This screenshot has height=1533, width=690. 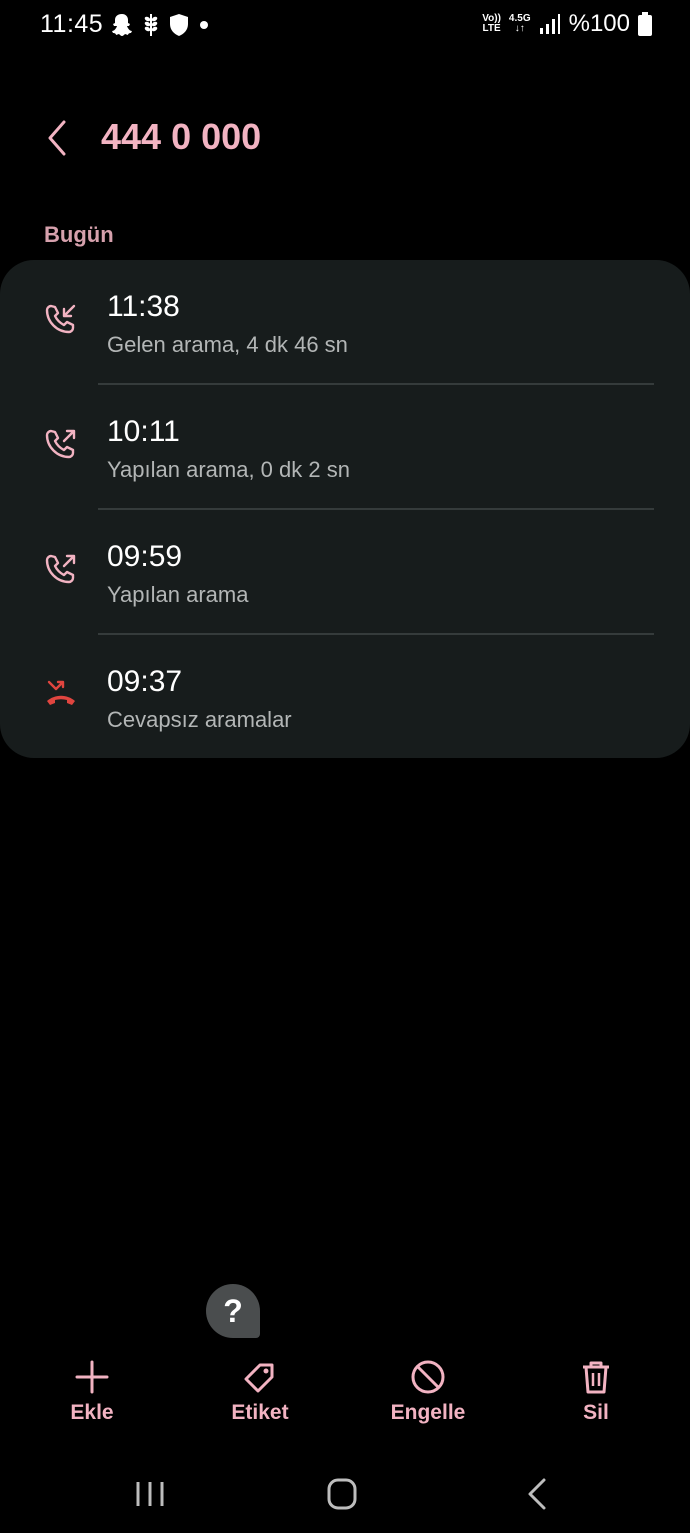 I want to click on call-description: Gelen arama, 4 dk 46 sn, so click(x=227, y=344).